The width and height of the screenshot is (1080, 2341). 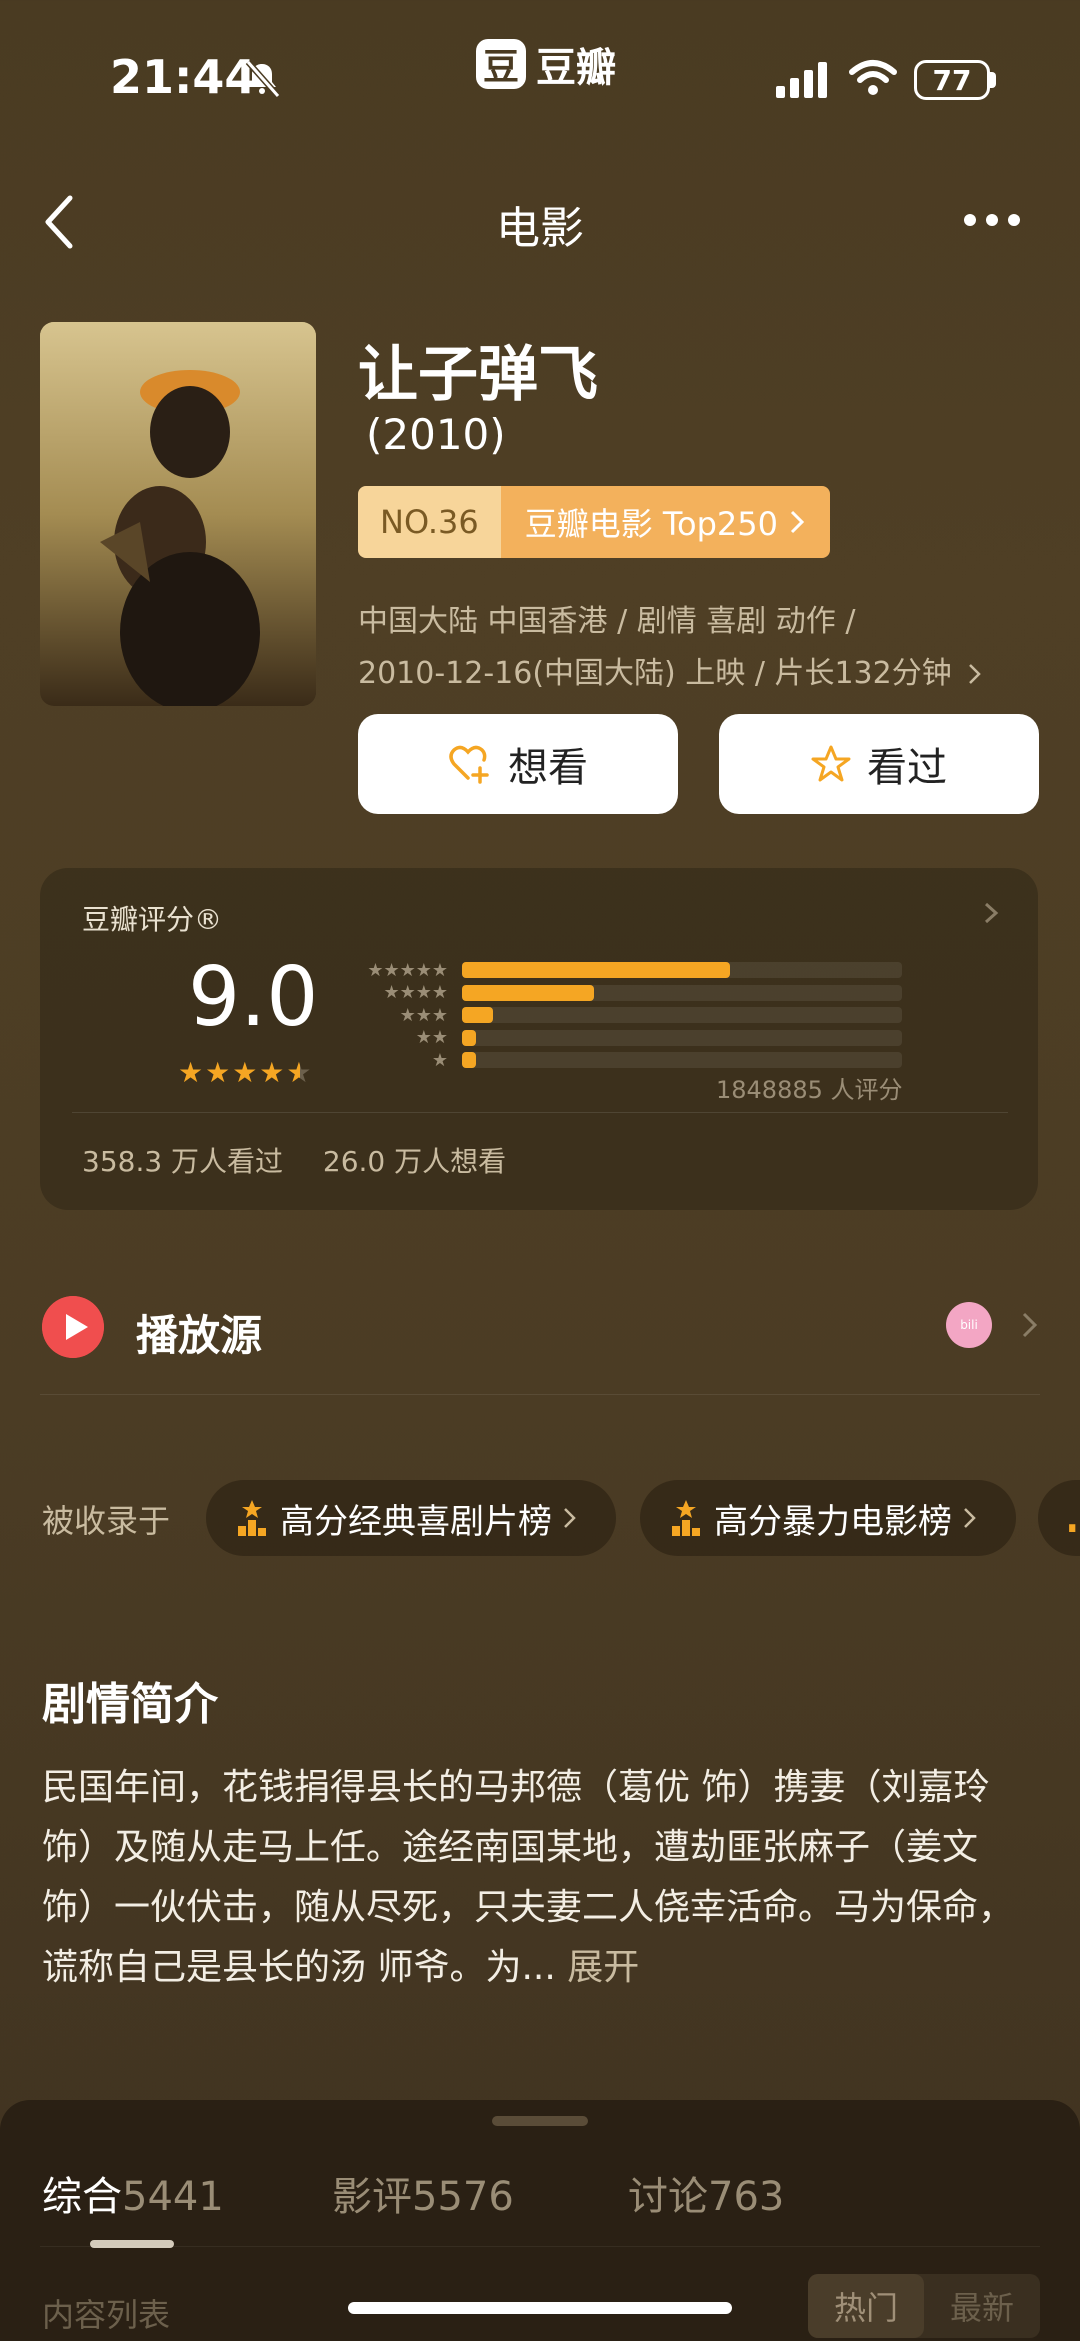 I want to click on synopsis-title: 剧情简介, so click(x=130, y=1704).